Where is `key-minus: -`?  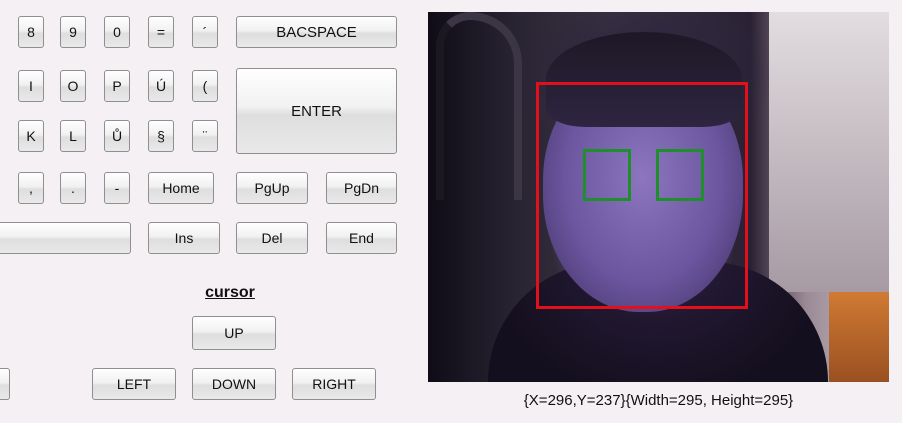
key-minus: - is located at coordinates (117, 188).